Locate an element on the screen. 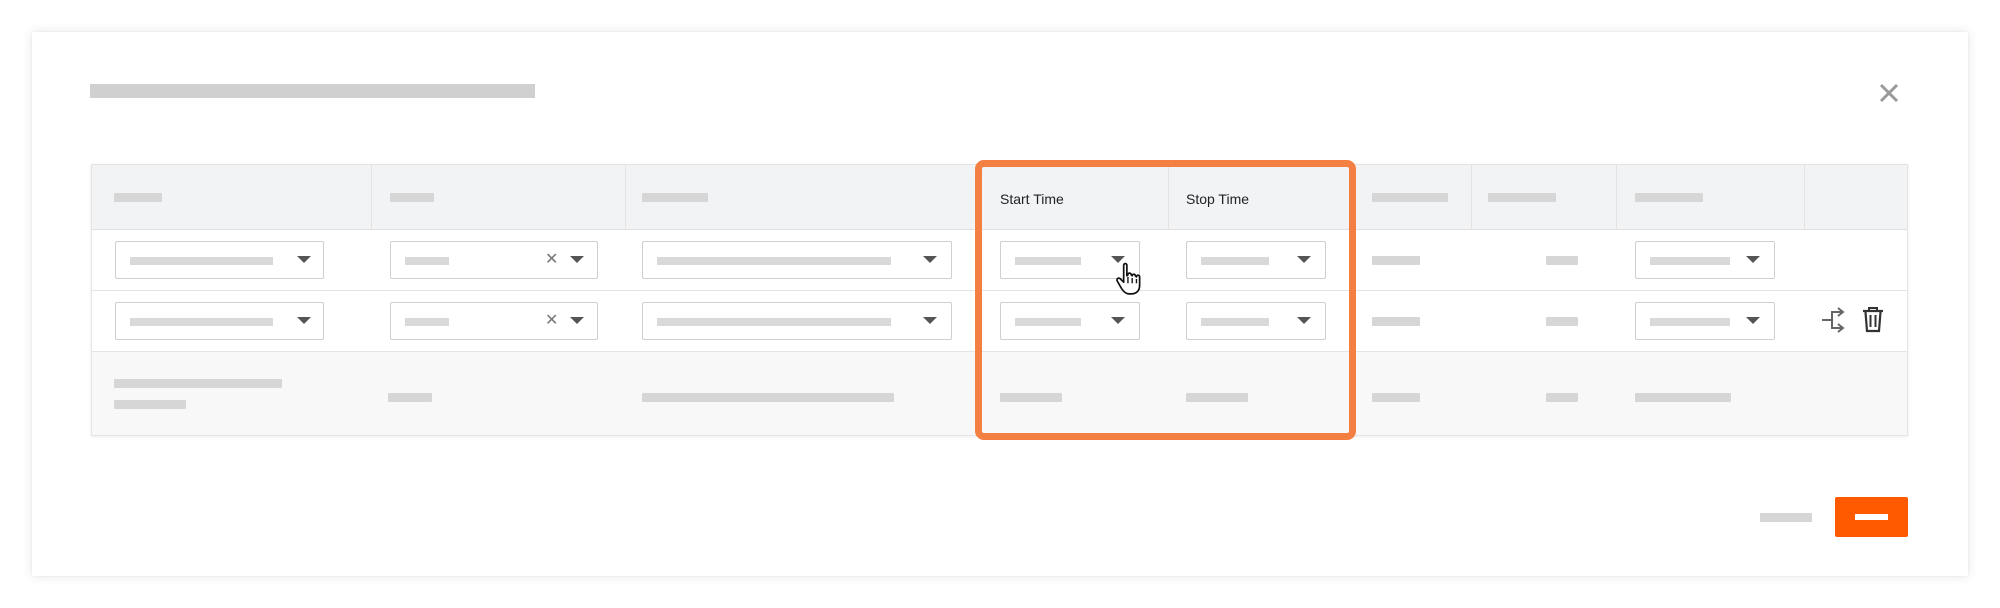 The image size is (2000, 608). trash-icon is located at coordinates (1873, 319).